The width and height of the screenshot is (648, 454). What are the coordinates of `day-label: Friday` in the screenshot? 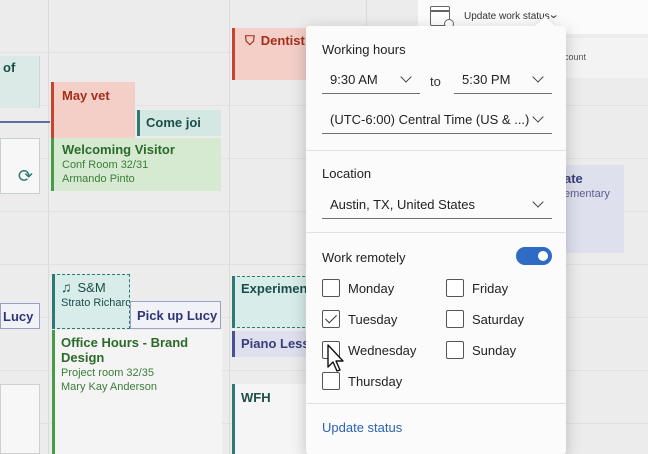 It's located at (490, 288).